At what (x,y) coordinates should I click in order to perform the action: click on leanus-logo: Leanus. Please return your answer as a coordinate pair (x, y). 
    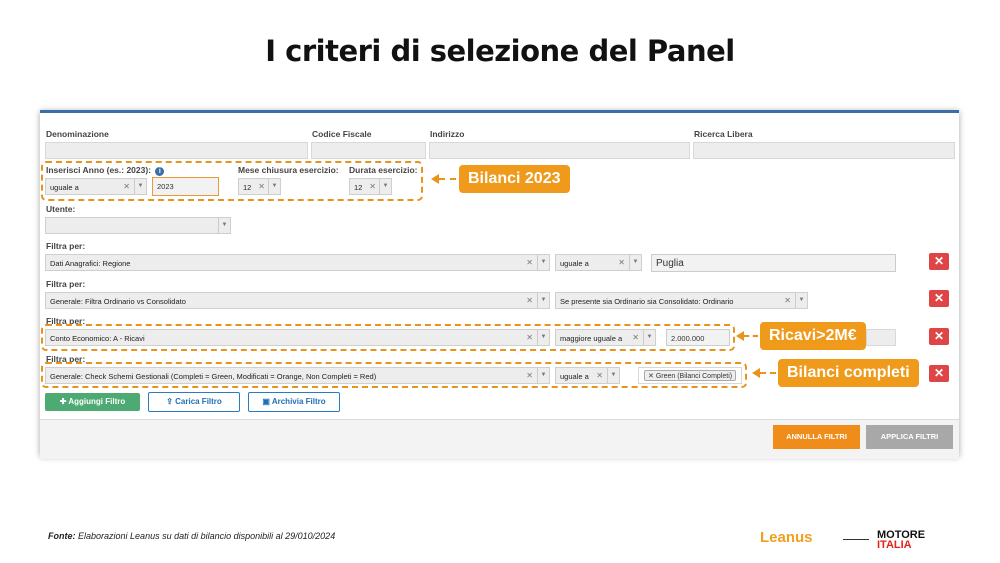
    Looking at the image, I should click on (786, 537).